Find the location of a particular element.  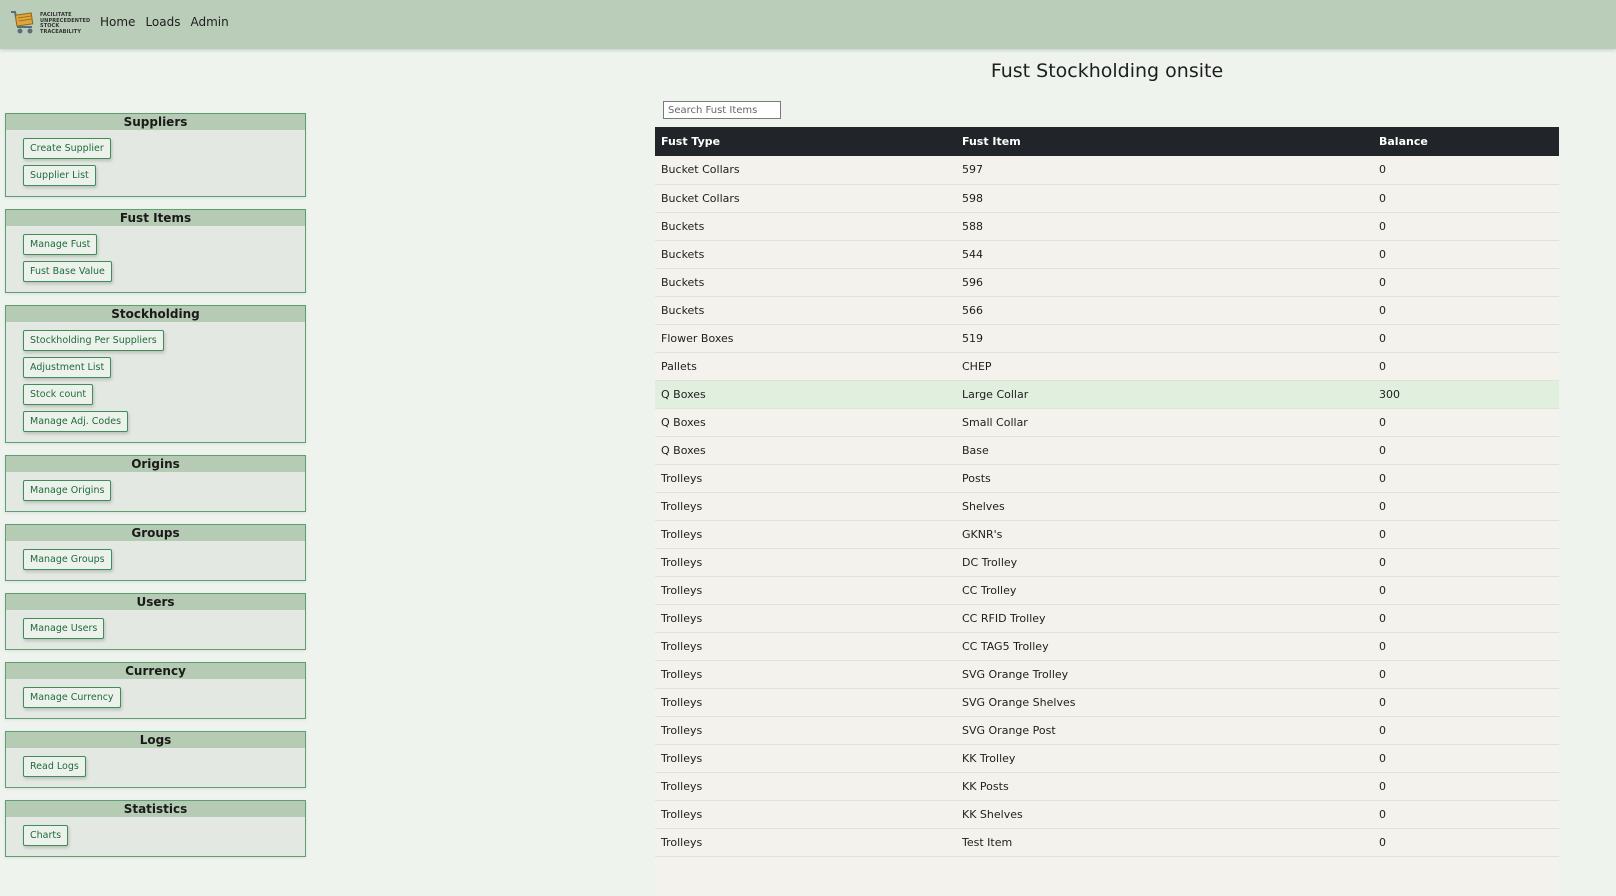

fust-base-value-button: Fust Base Value is located at coordinates (67, 271).